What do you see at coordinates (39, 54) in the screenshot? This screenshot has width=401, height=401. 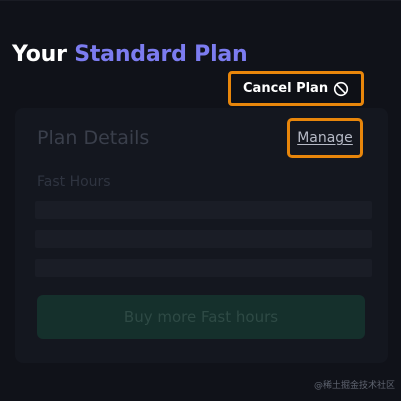 I see `page-title-prefix: Your` at bounding box center [39, 54].